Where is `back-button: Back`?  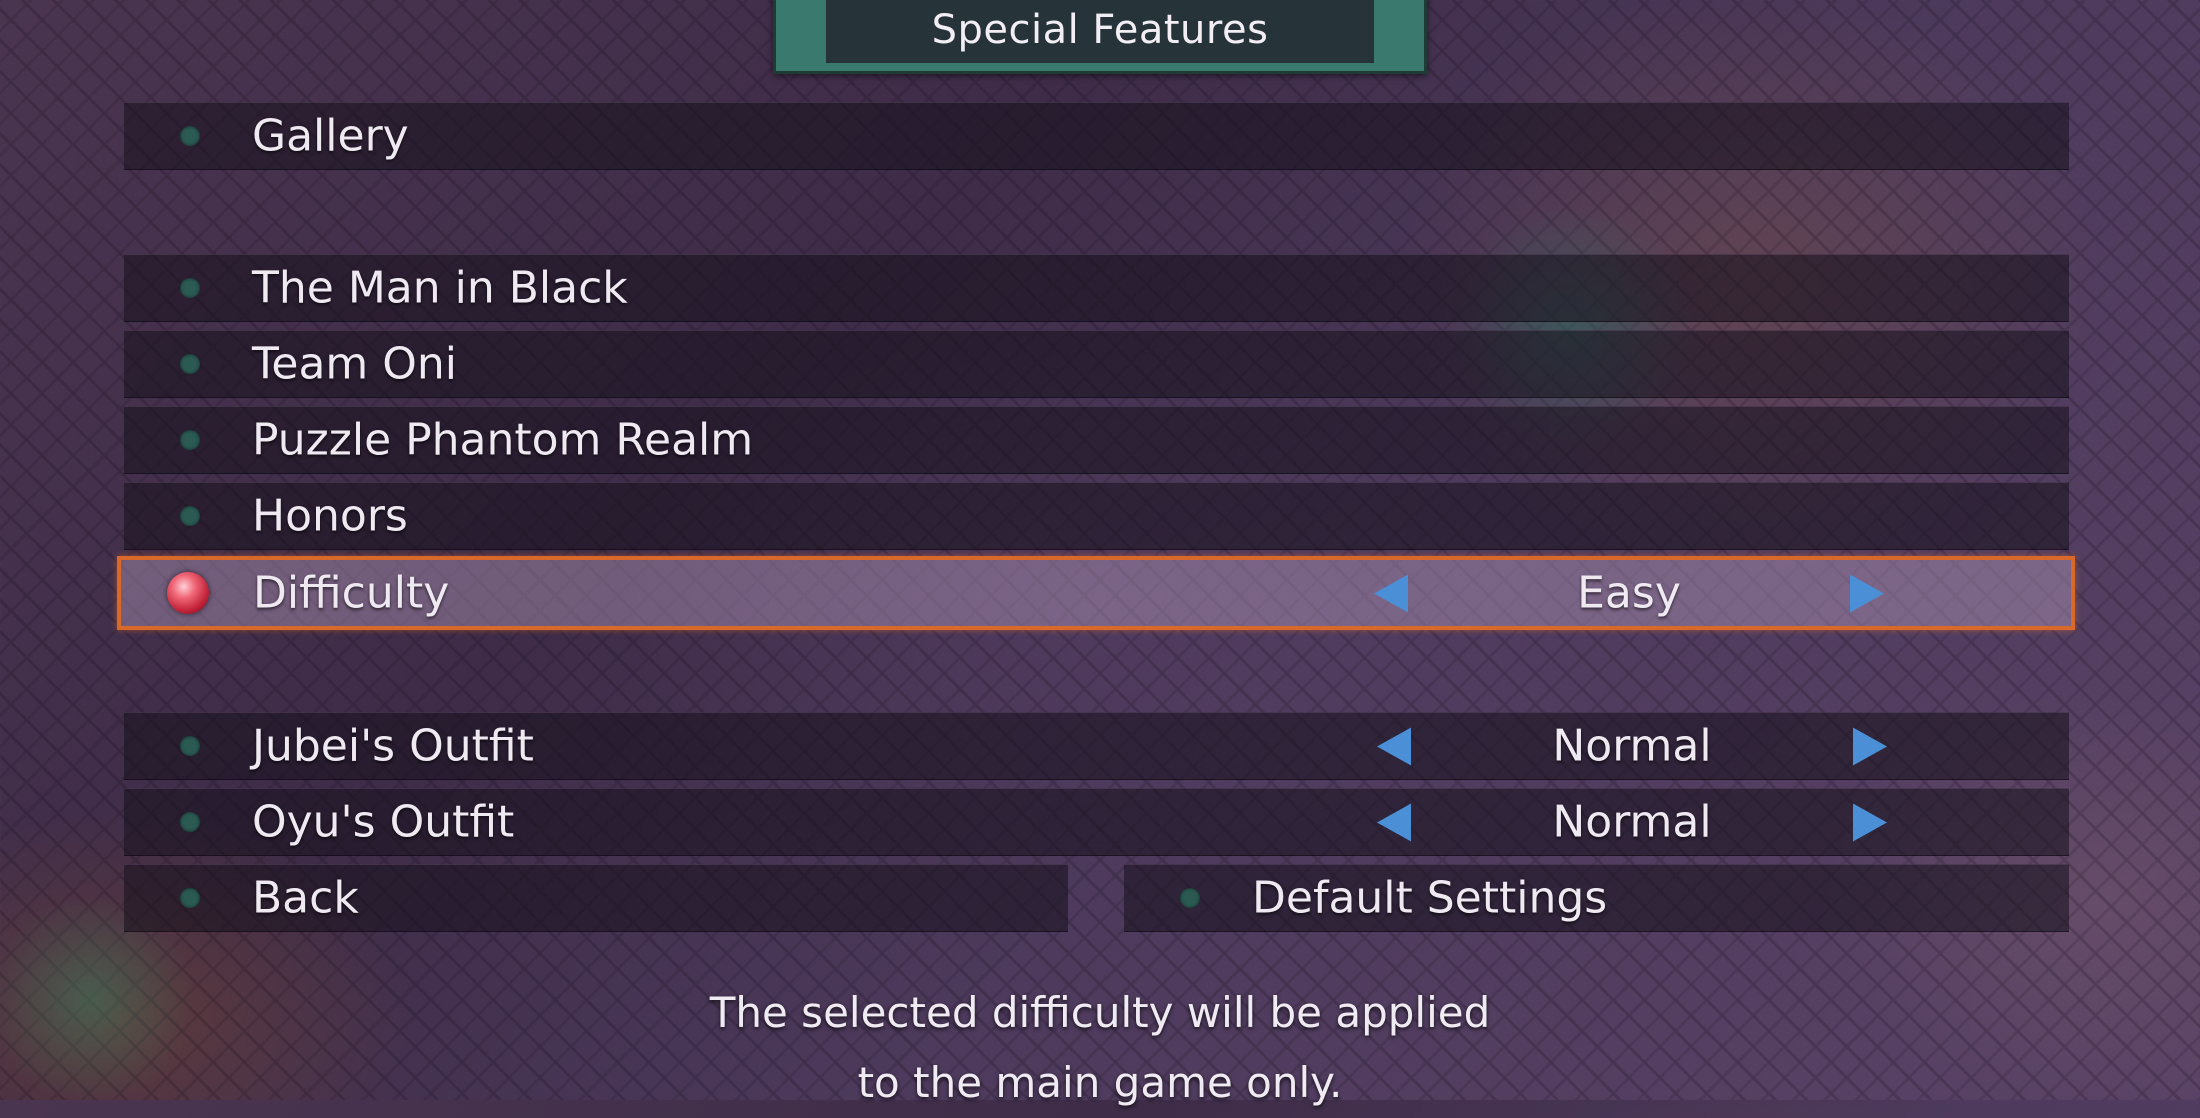
back-button: Back is located at coordinates (596, 898).